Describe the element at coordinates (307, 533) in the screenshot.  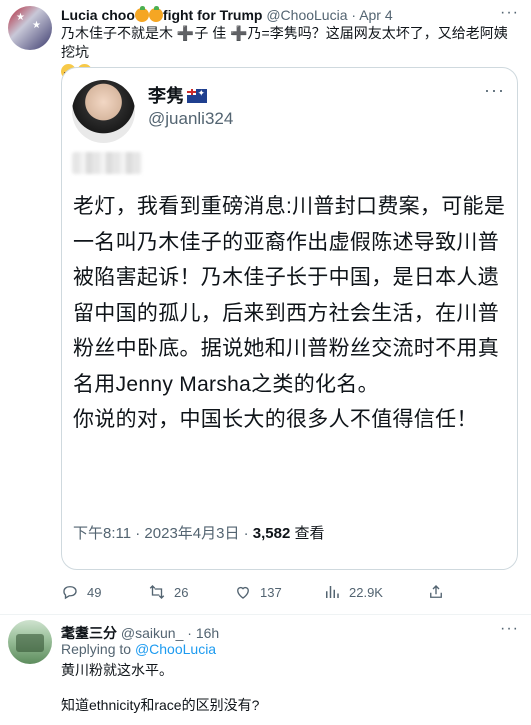
I see `embedded-views-label: 查看` at that location.